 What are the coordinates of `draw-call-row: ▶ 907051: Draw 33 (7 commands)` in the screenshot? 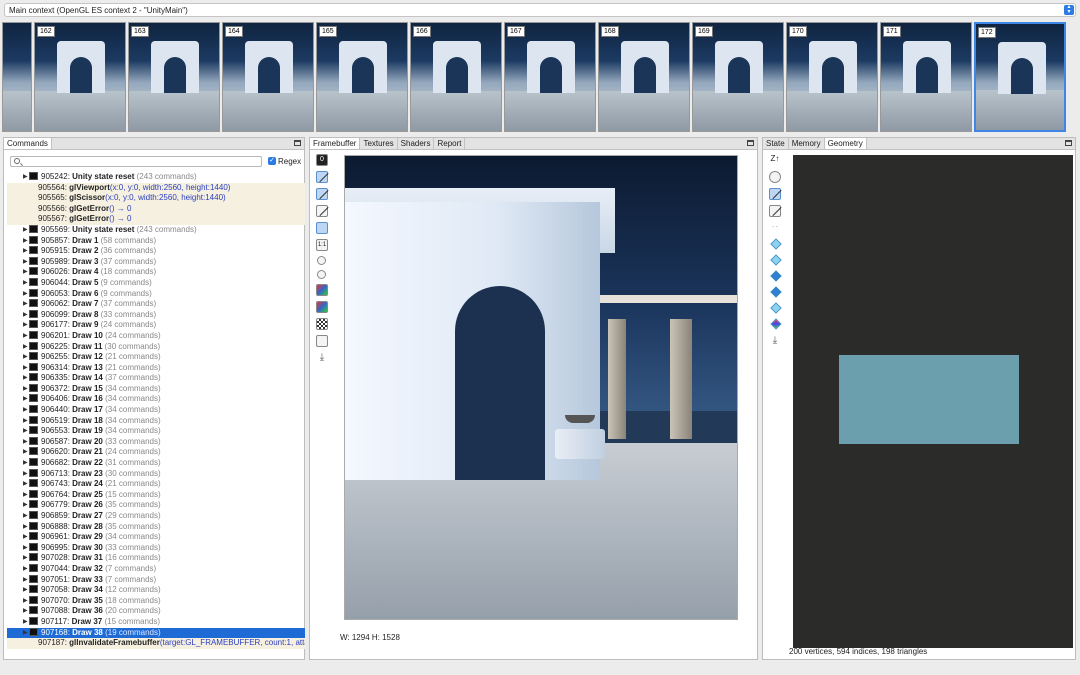 It's located at (156, 580).